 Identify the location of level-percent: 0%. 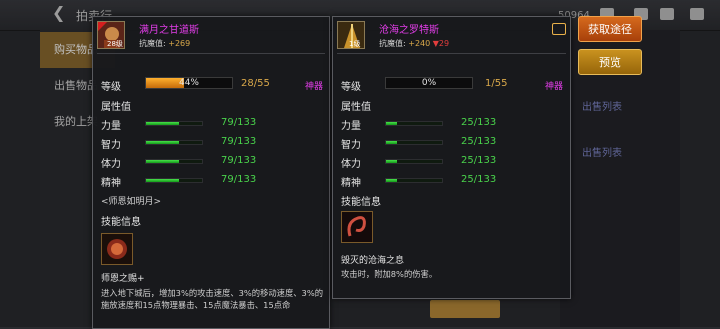
(429, 83).